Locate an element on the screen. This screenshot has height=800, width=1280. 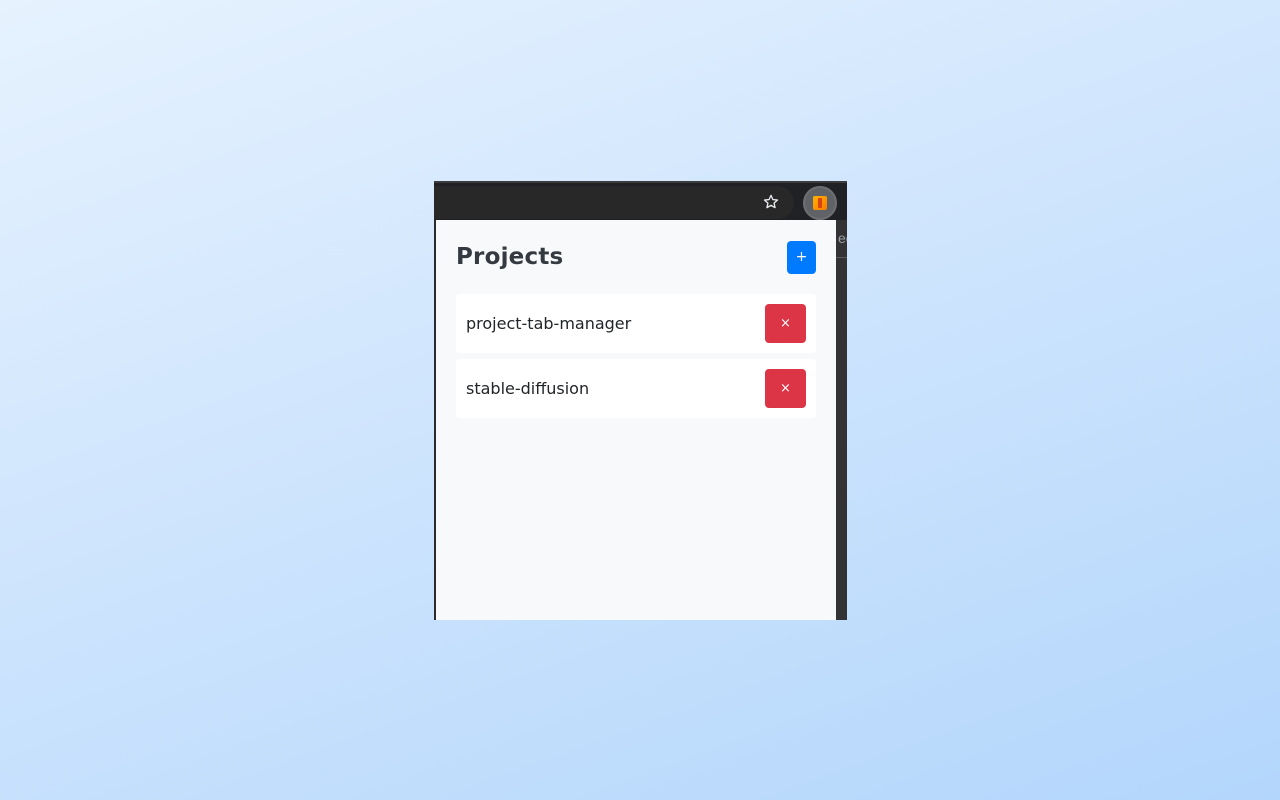
extension-button is located at coordinates (820, 203).